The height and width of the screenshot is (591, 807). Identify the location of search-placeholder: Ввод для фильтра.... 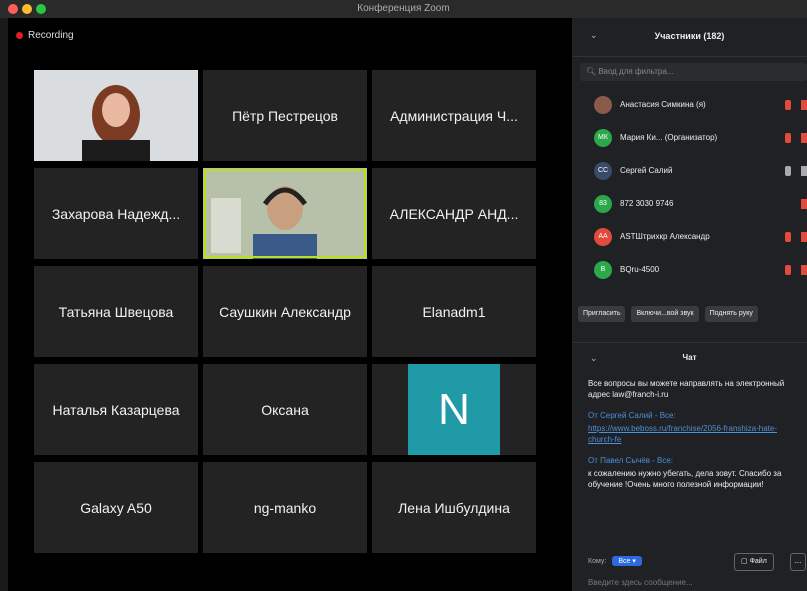
(636, 71).